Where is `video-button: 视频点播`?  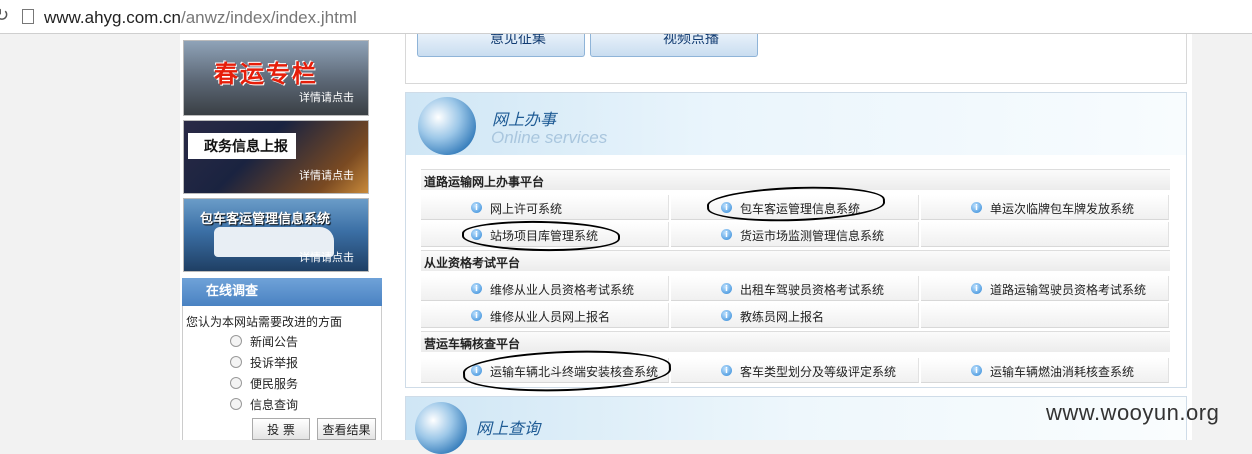
video-button: 视频点播 is located at coordinates (674, 45).